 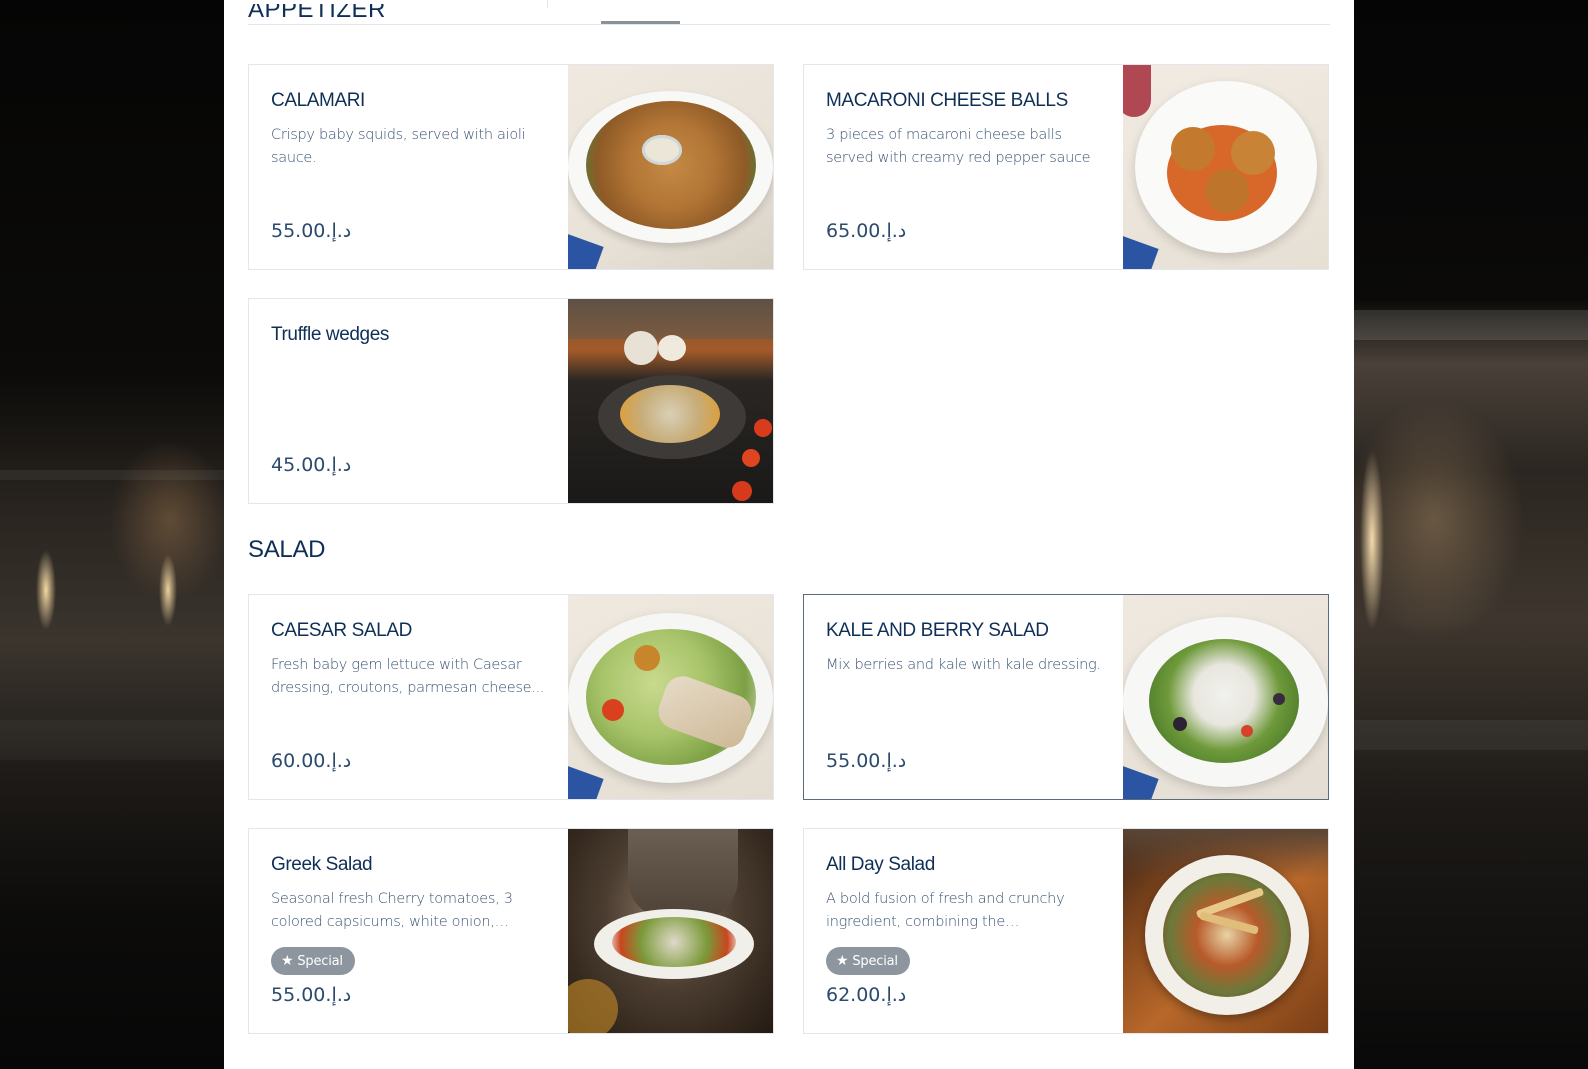 I want to click on active-tab-indicator, so click(x=640, y=22).